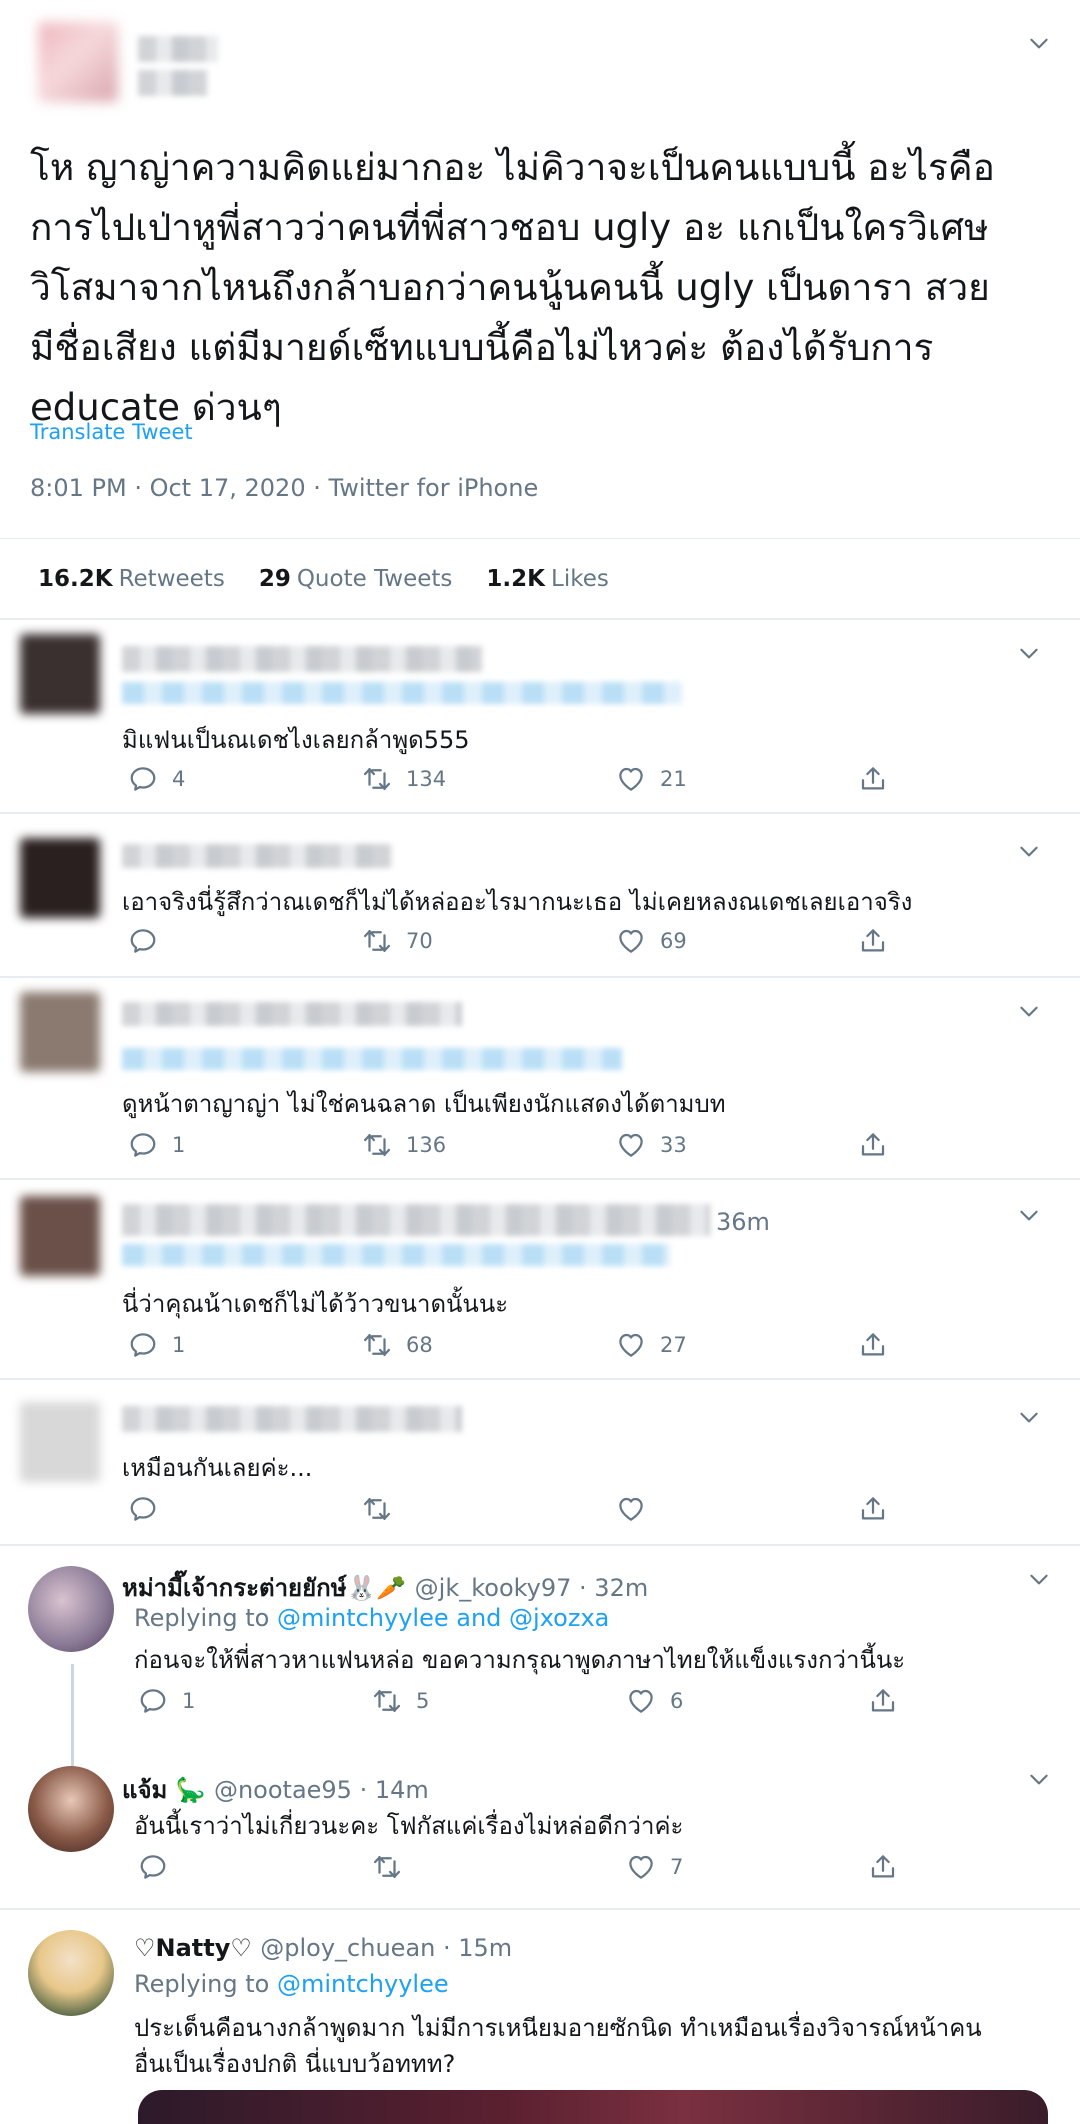 The image size is (1080, 2124). Describe the element at coordinates (321, 1790) in the screenshot. I see `author-handle: @nootae95 · 14m` at that location.